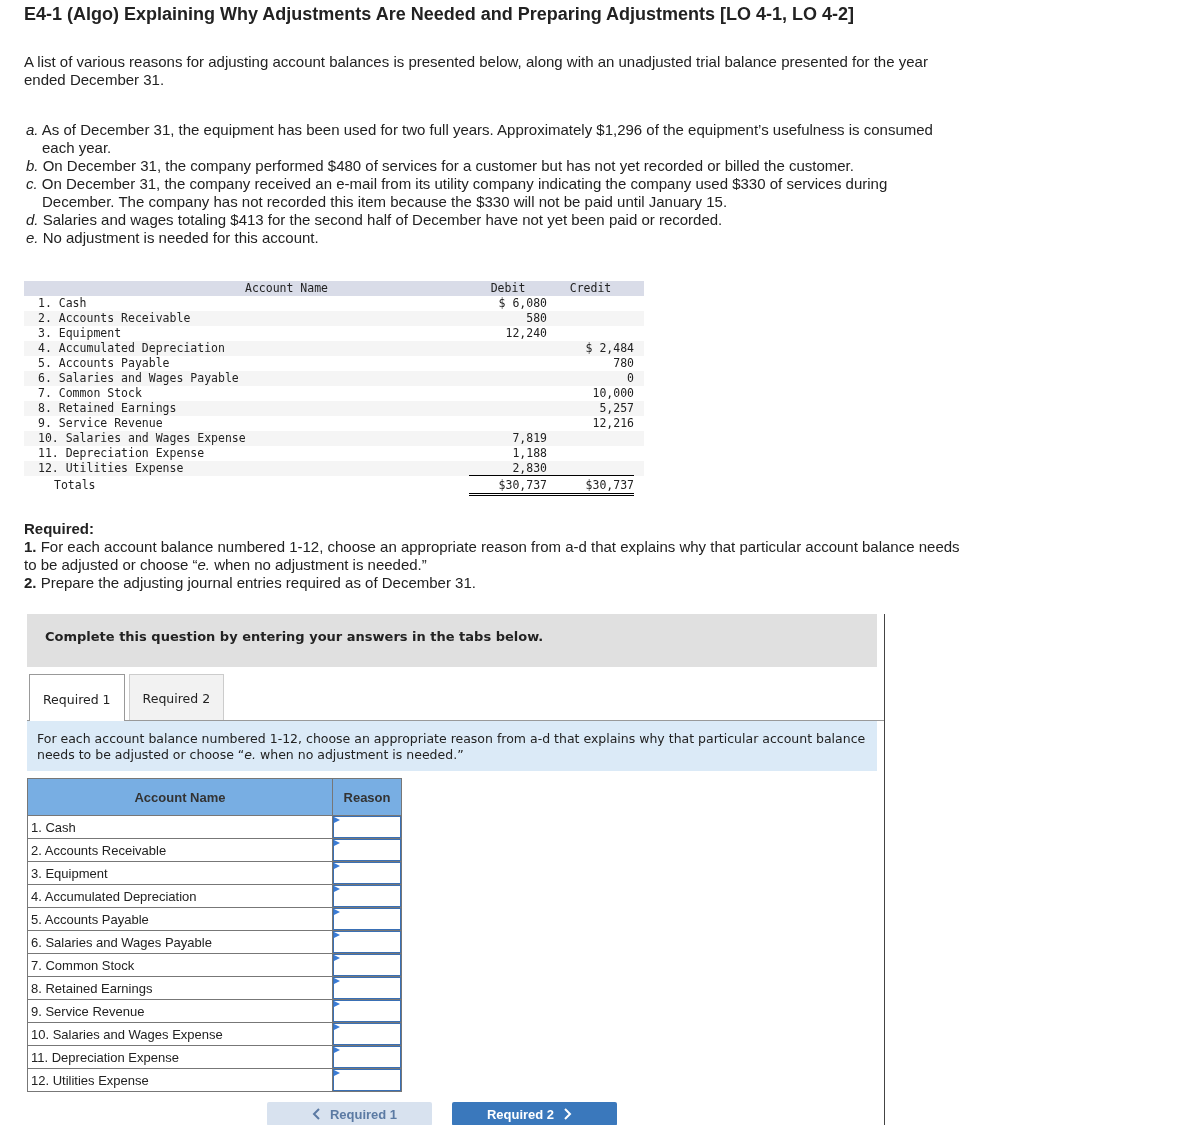  Describe the element at coordinates (492, 556) in the screenshot. I see `requirement-text: 1. For each account balance numbered 1-12, choose an appropriate reason from a-d that explains why that particular account balance needs to be adjusted or choose “e. when no adjustment is needed.”` at that location.